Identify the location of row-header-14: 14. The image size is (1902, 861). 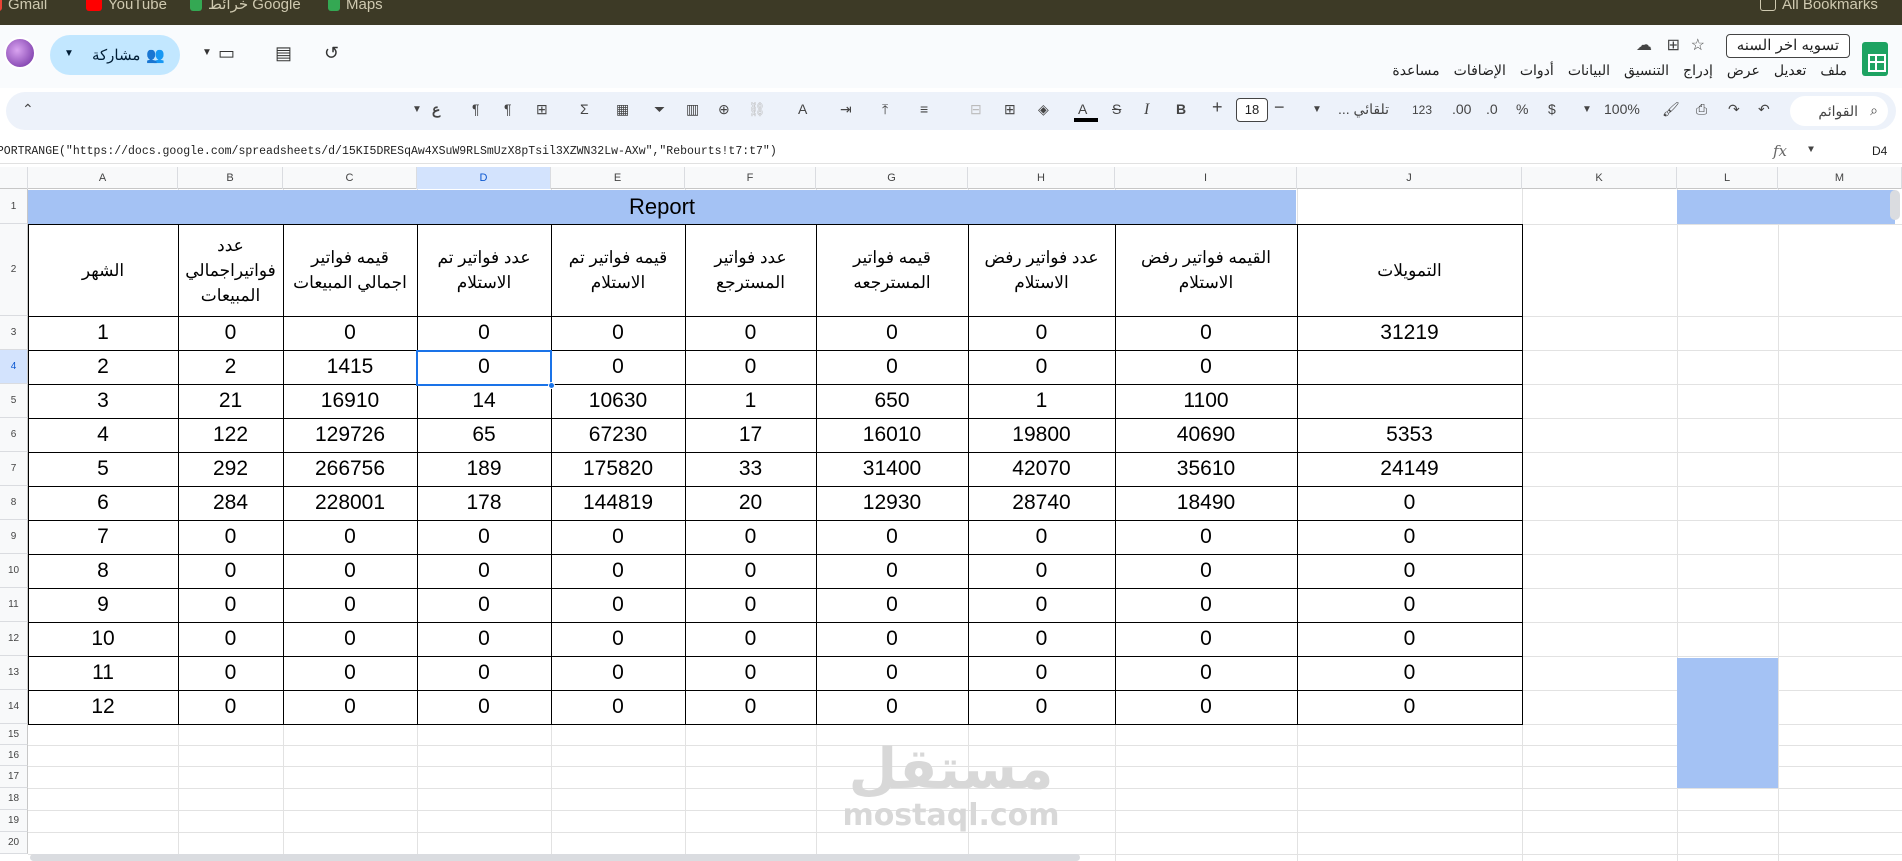
(14, 707).